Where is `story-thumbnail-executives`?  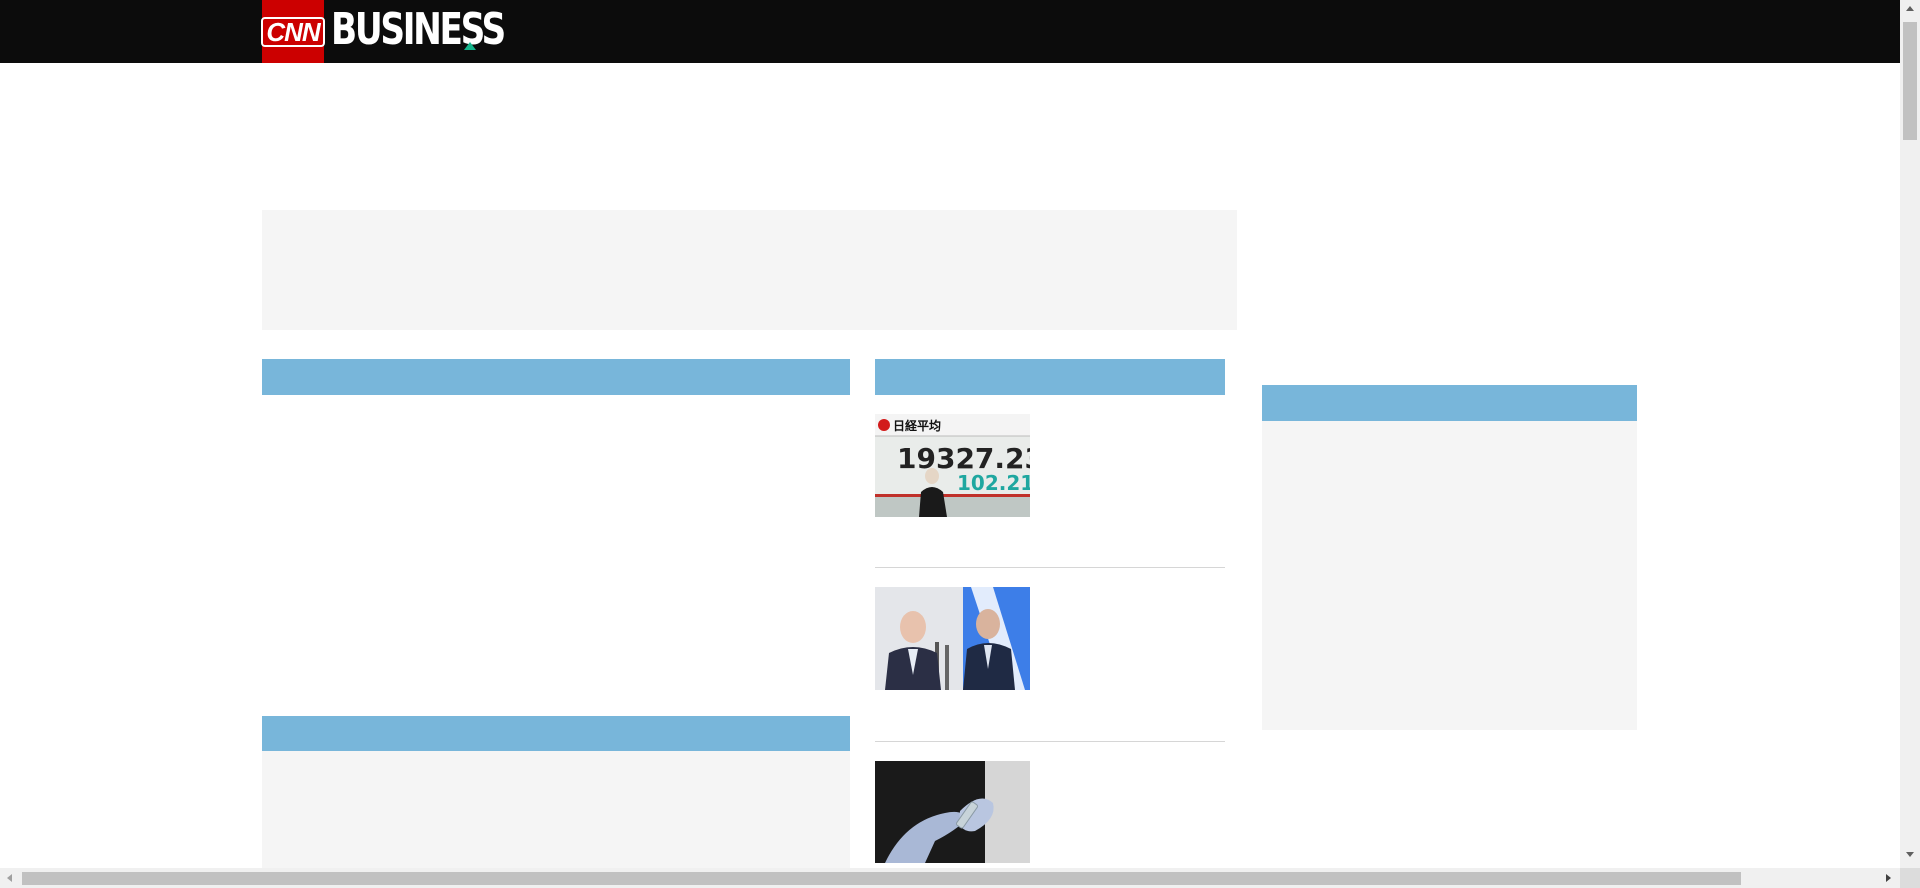
story-thumbnail-executives is located at coordinates (952, 638).